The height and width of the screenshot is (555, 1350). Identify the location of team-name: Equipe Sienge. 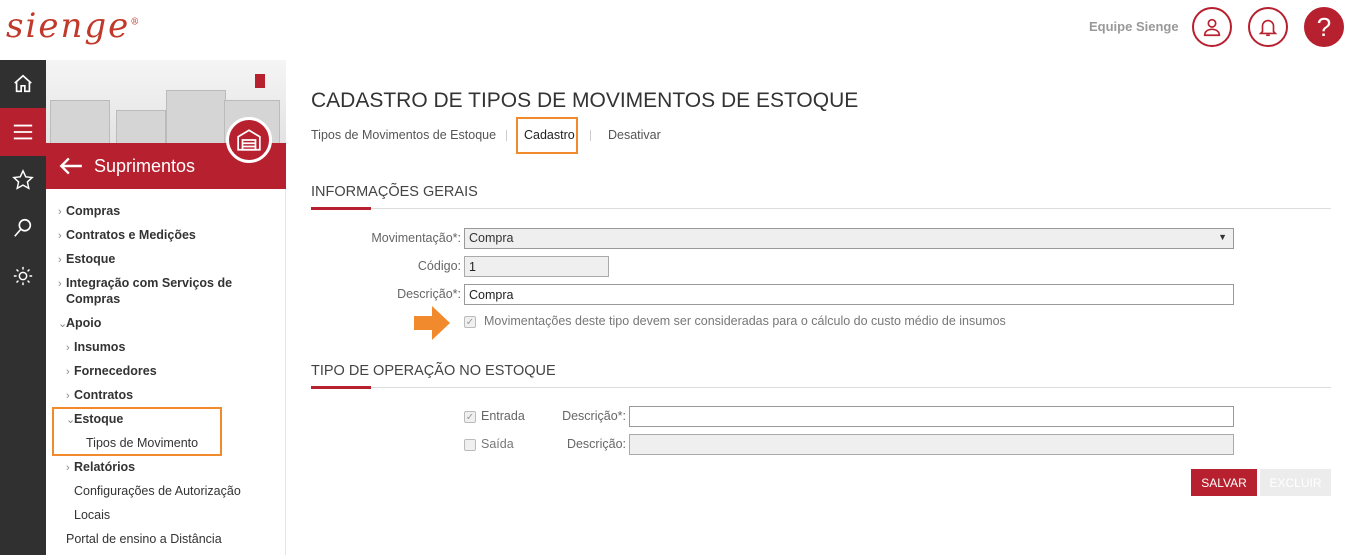
(1134, 26).